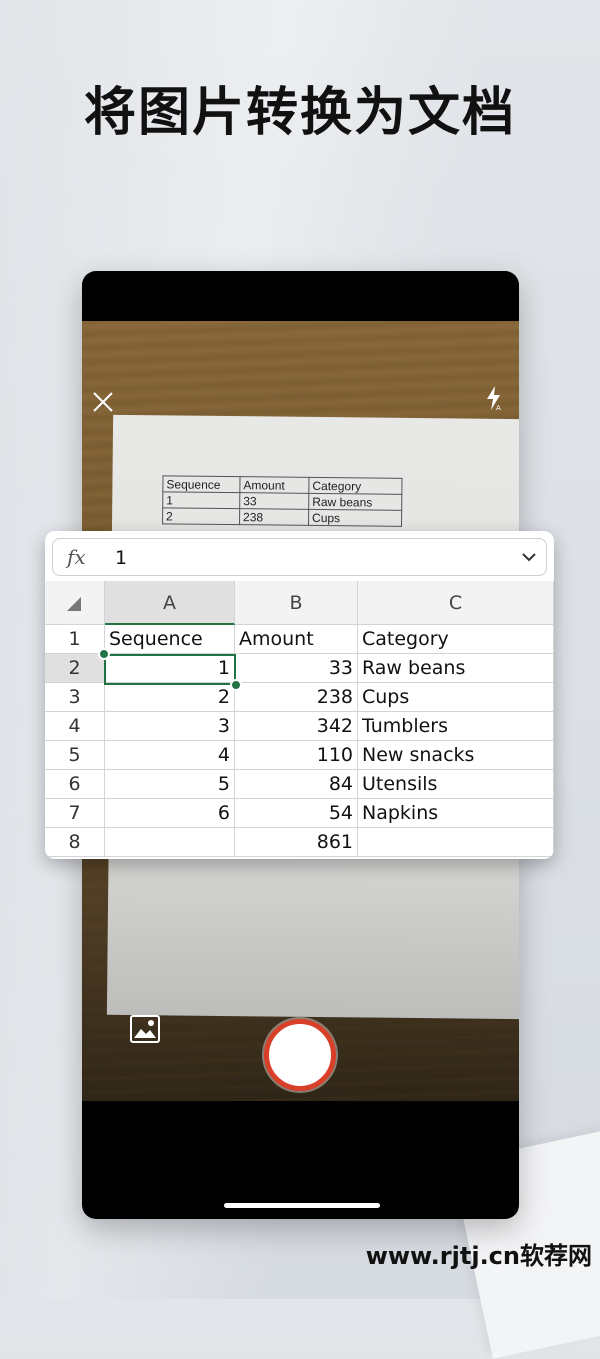 The height and width of the screenshot is (1359, 600). What do you see at coordinates (296, 668) in the screenshot?
I see `cell-b2: 33` at bounding box center [296, 668].